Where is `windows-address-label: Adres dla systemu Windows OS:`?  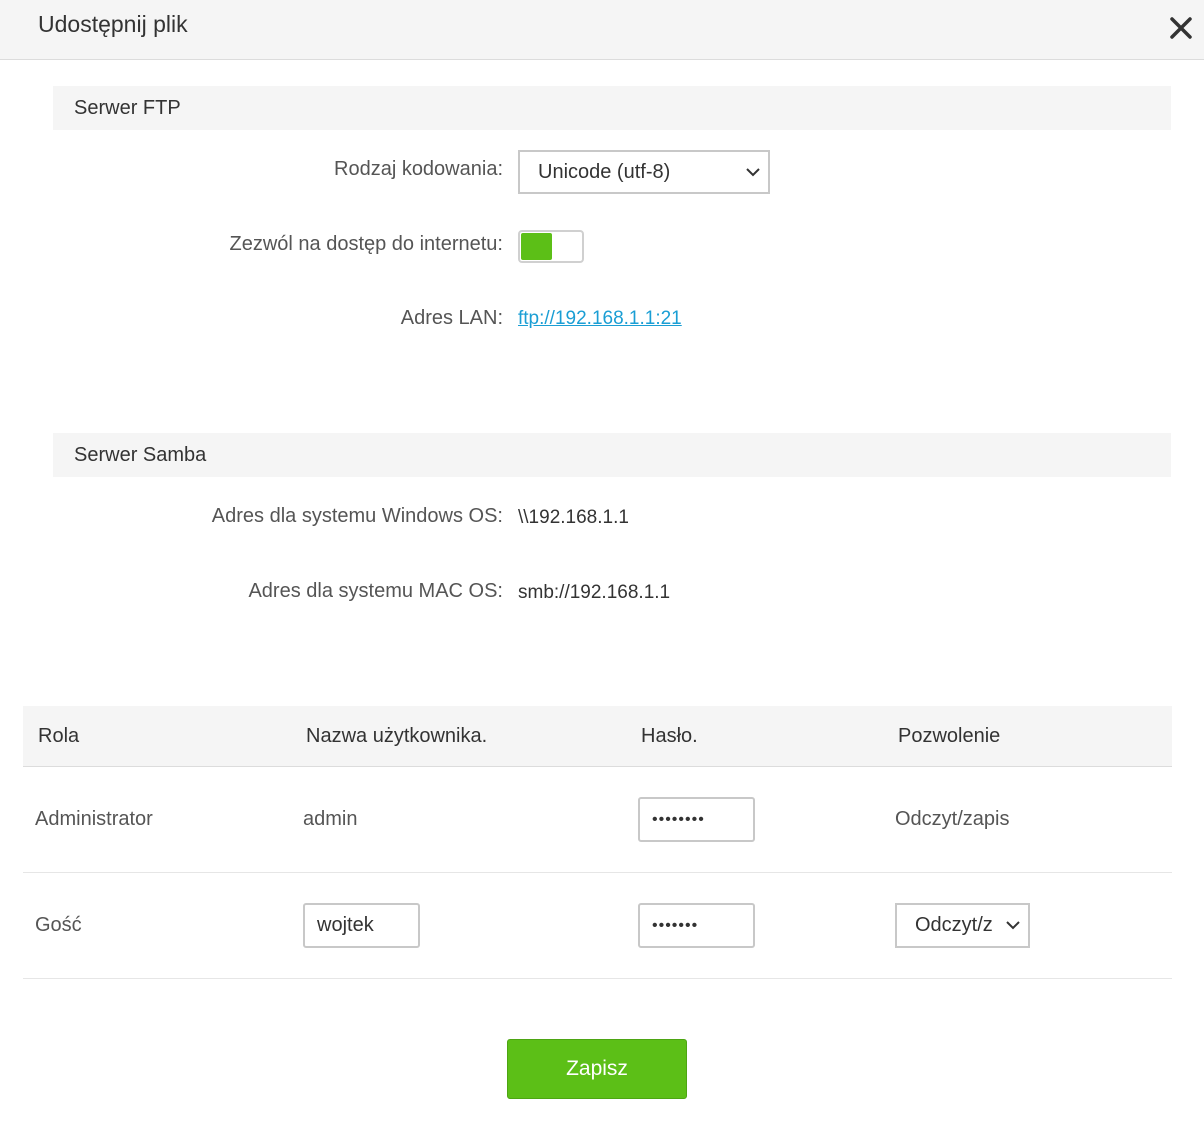
windows-address-label: Adres dla systemu Windows OS: is located at coordinates (357, 516).